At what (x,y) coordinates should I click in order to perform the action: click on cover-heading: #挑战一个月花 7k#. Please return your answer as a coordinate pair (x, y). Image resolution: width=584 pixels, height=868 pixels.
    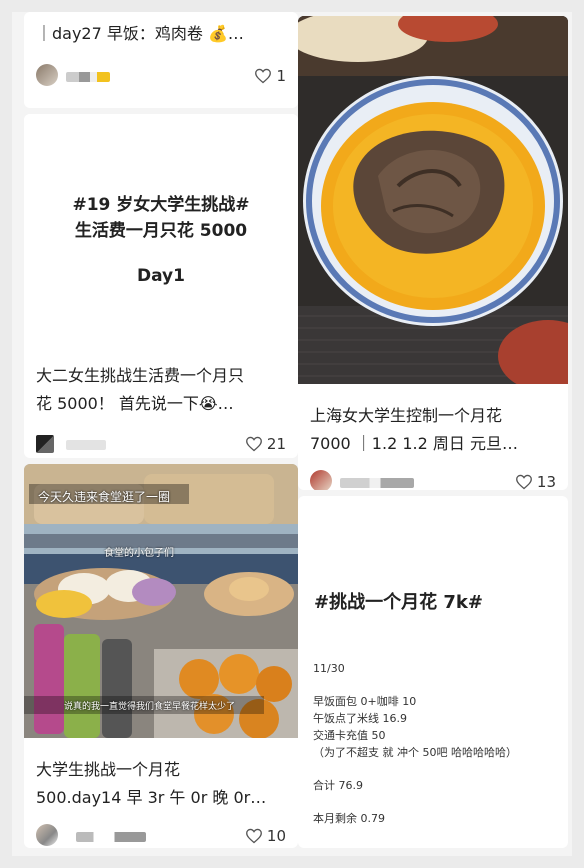
    Looking at the image, I should click on (398, 602).